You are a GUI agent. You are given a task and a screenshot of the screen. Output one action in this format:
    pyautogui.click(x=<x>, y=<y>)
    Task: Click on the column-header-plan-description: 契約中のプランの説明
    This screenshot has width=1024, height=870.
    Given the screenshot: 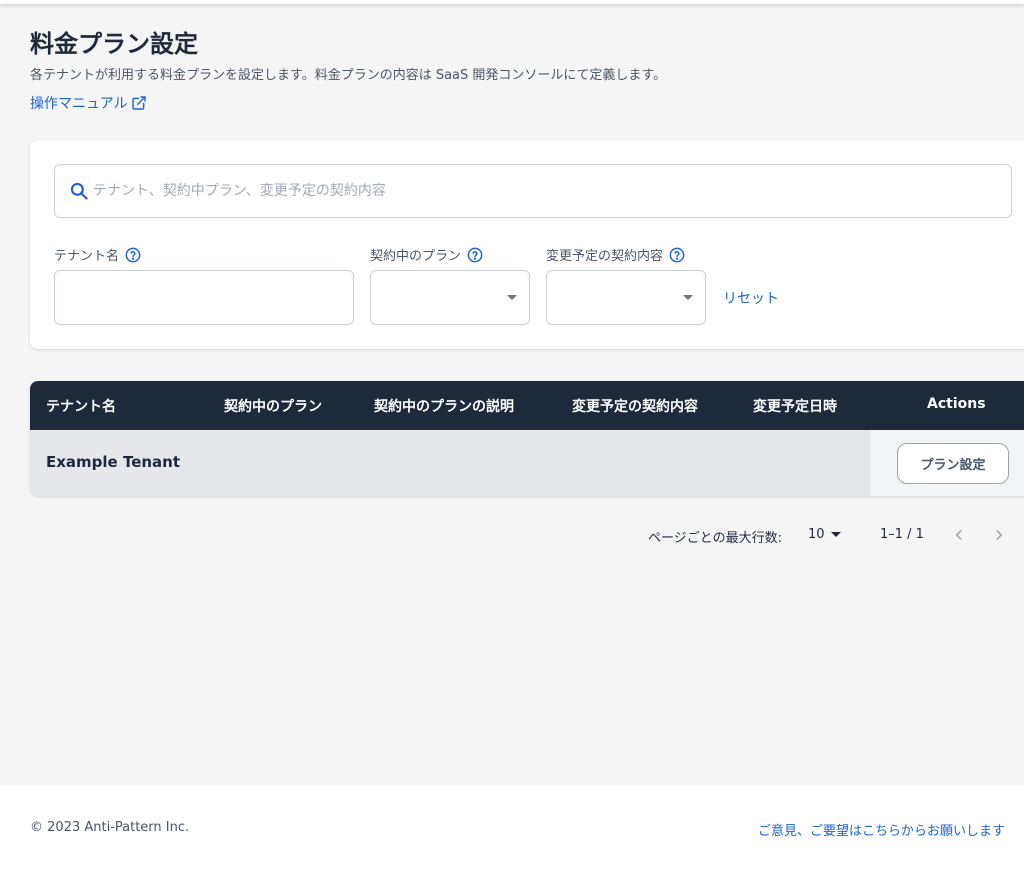 What is the action you would take?
    pyautogui.click(x=444, y=407)
    